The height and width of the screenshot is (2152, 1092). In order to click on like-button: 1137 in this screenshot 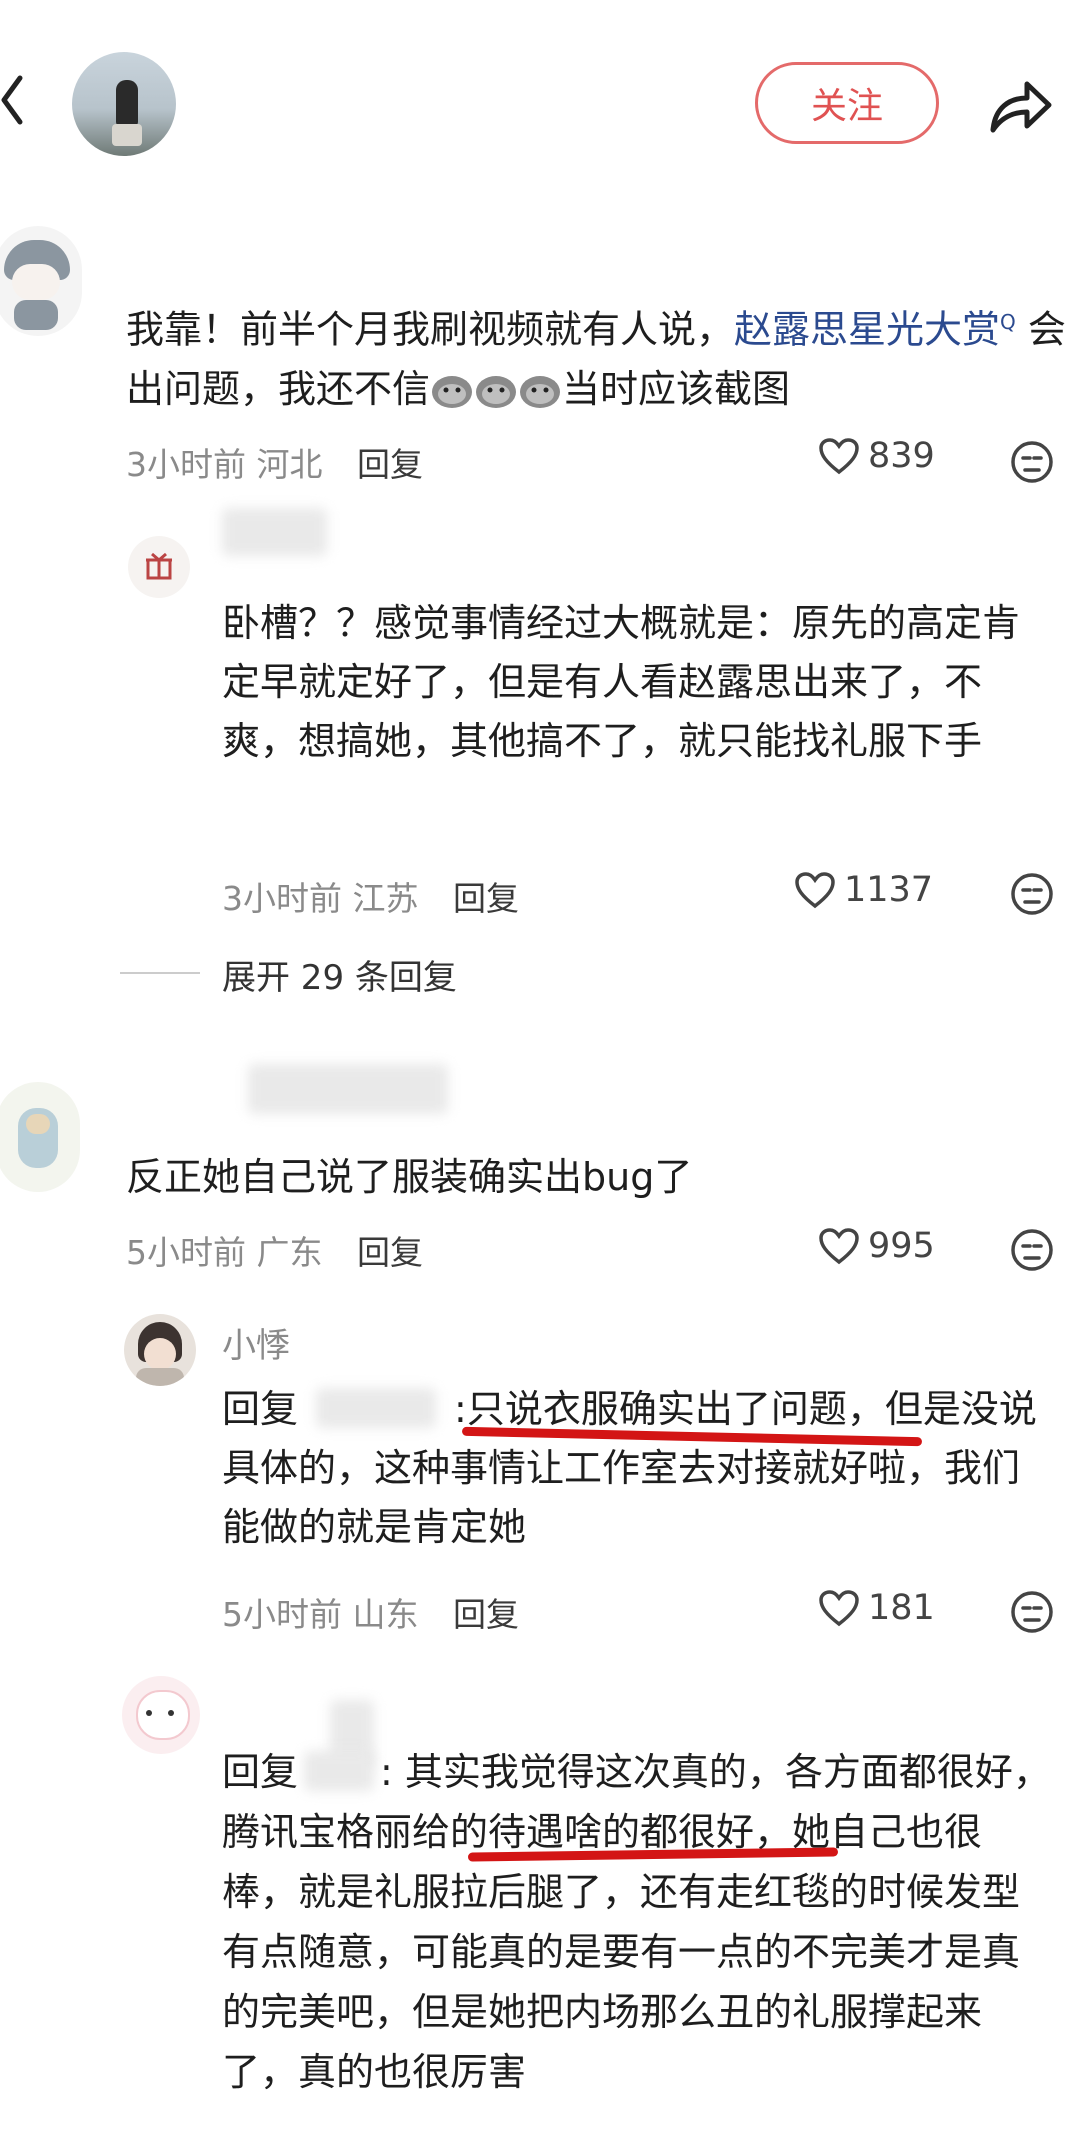, I will do `click(863, 890)`.